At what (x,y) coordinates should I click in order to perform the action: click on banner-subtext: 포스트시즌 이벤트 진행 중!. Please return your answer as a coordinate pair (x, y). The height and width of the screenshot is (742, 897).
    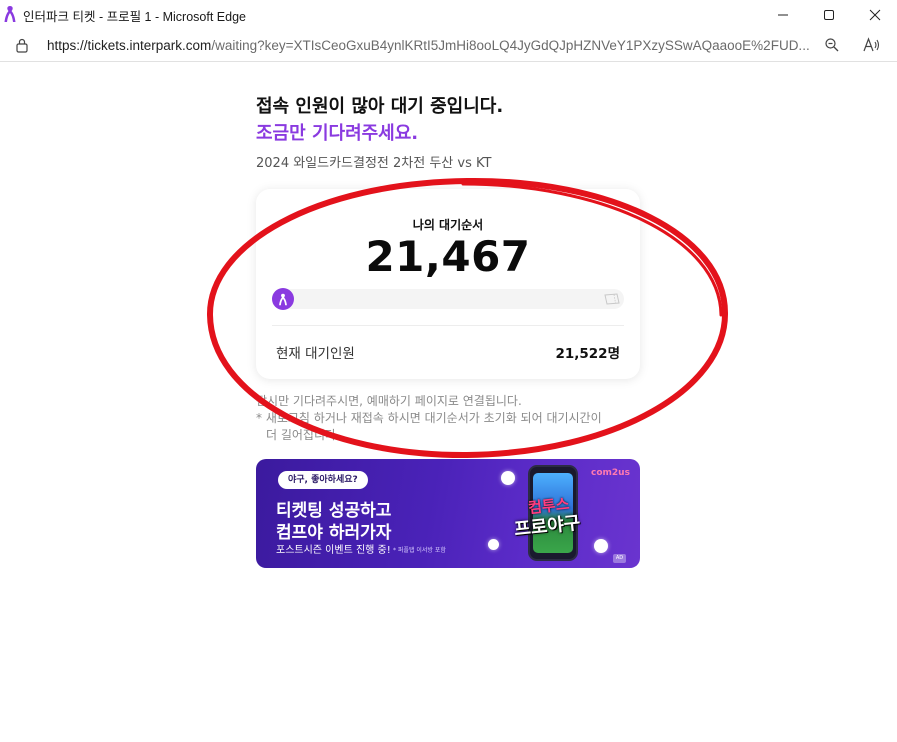
    Looking at the image, I should click on (333, 550).